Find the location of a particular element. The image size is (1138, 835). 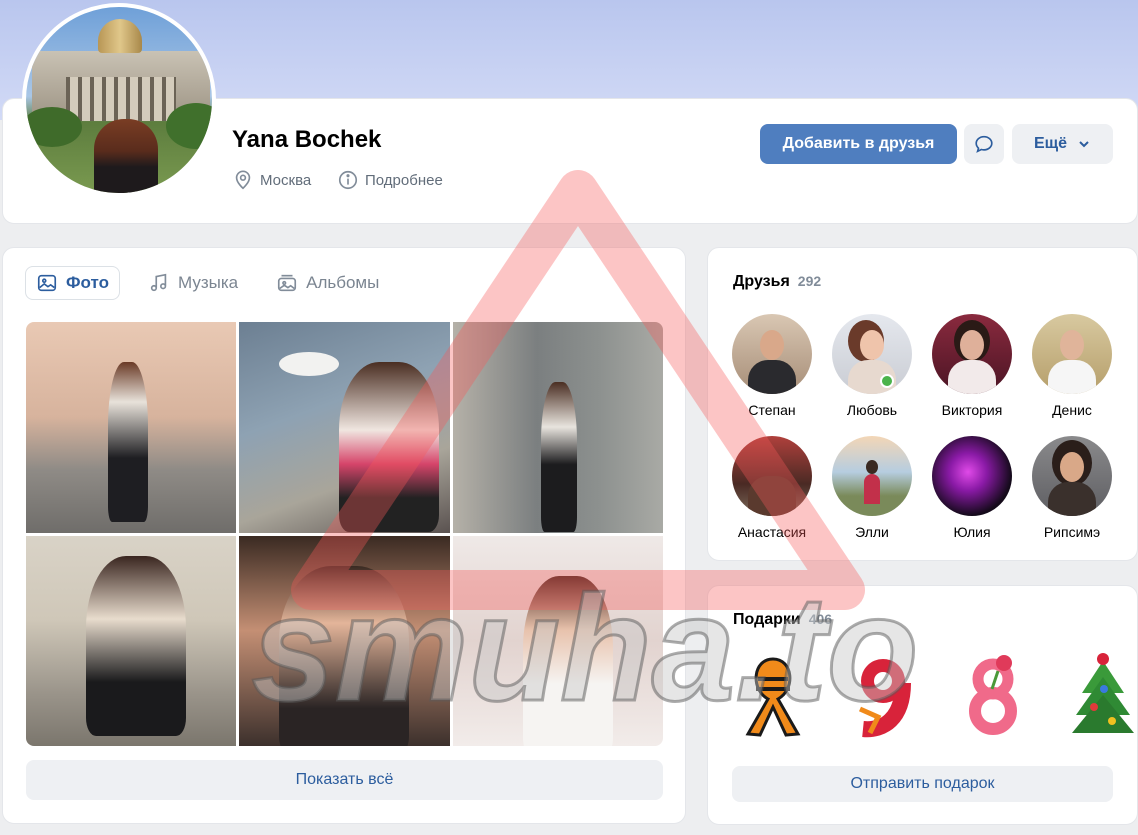

tab-photos-label: Фото is located at coordinates (87, 282).